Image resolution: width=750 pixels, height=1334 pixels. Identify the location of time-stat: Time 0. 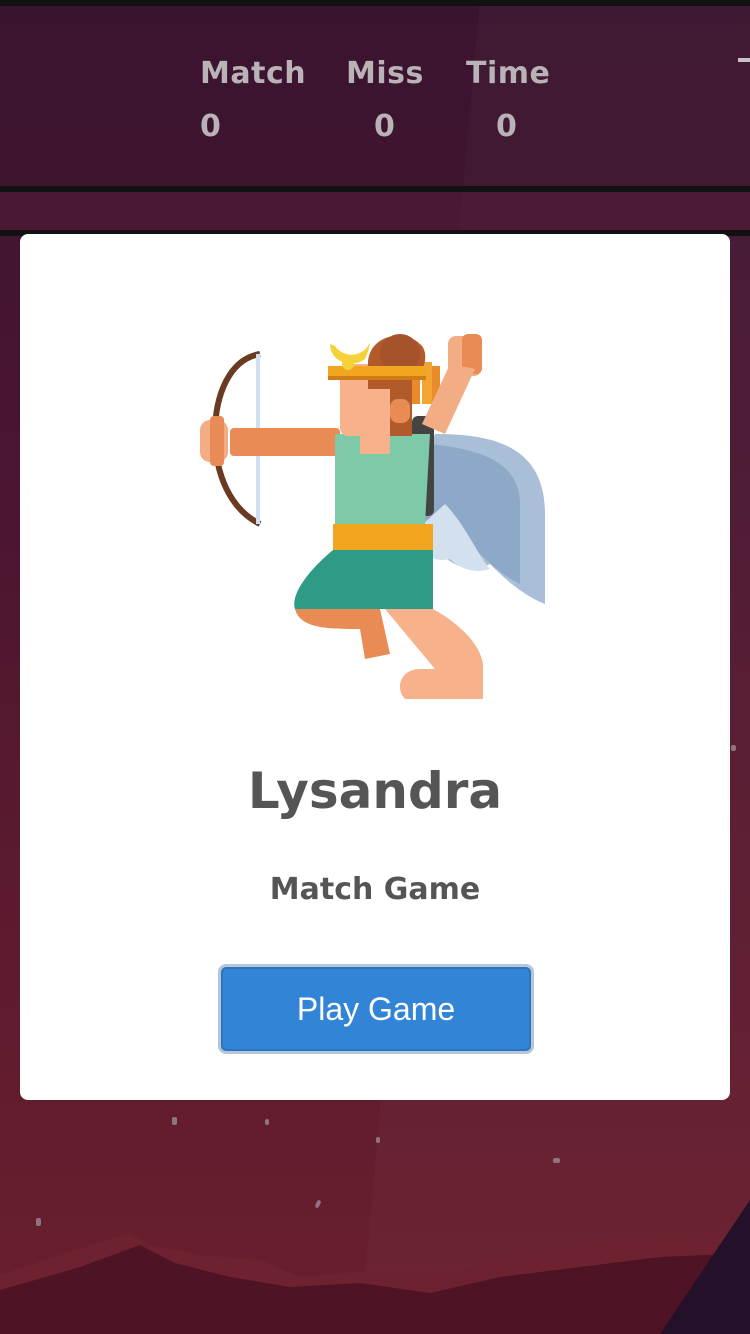
(508, 100).